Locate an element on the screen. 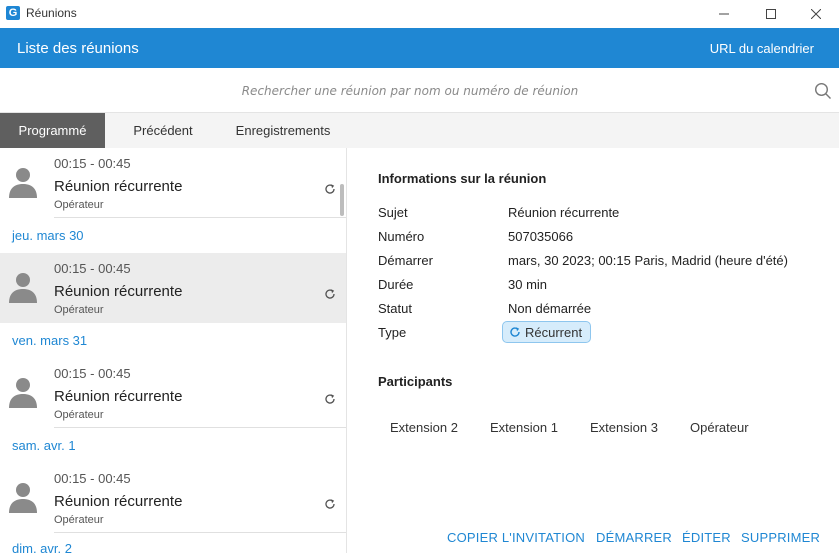  delete-button: SUPPRIMER is located at coordinates (780, 537).